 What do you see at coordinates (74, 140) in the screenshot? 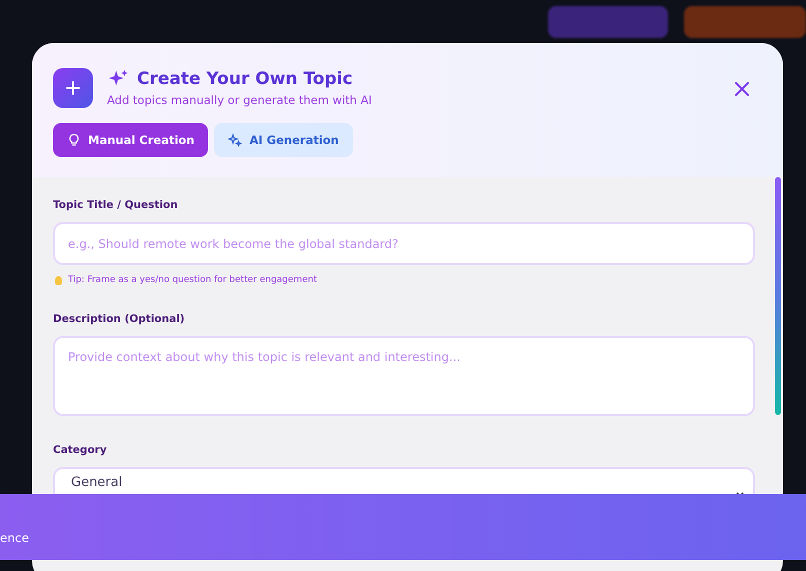
I see `lightbulb-icon` at bounding box center [74, 140].